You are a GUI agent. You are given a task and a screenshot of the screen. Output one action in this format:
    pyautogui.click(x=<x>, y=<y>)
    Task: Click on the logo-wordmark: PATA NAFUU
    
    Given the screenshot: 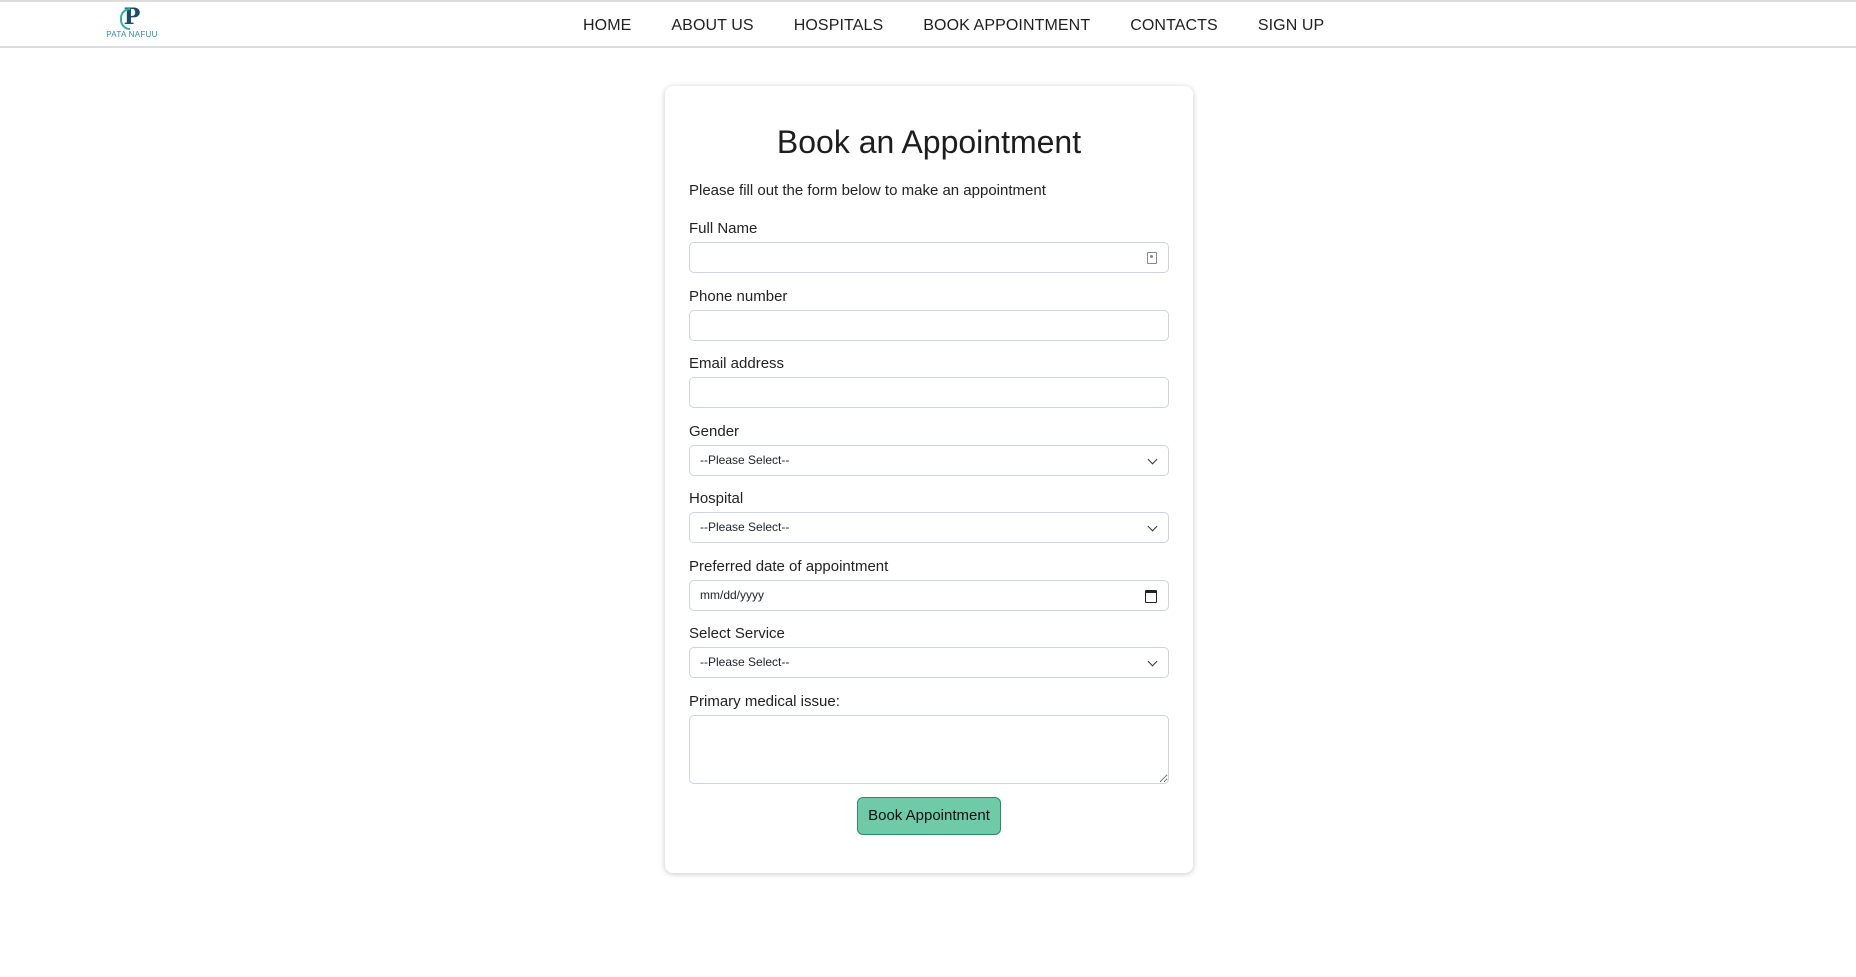 What is the action you would take?
    pyautogui.click(x=132, y=34)
    